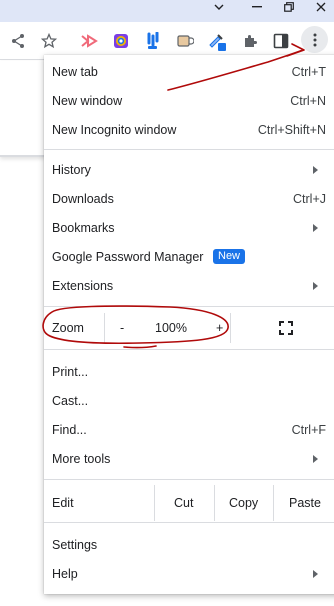 The width and height of the screenshot is (334, 606). I want to click on menu-row-edit: Edit Cut Copy Paste, so click(189, 503).